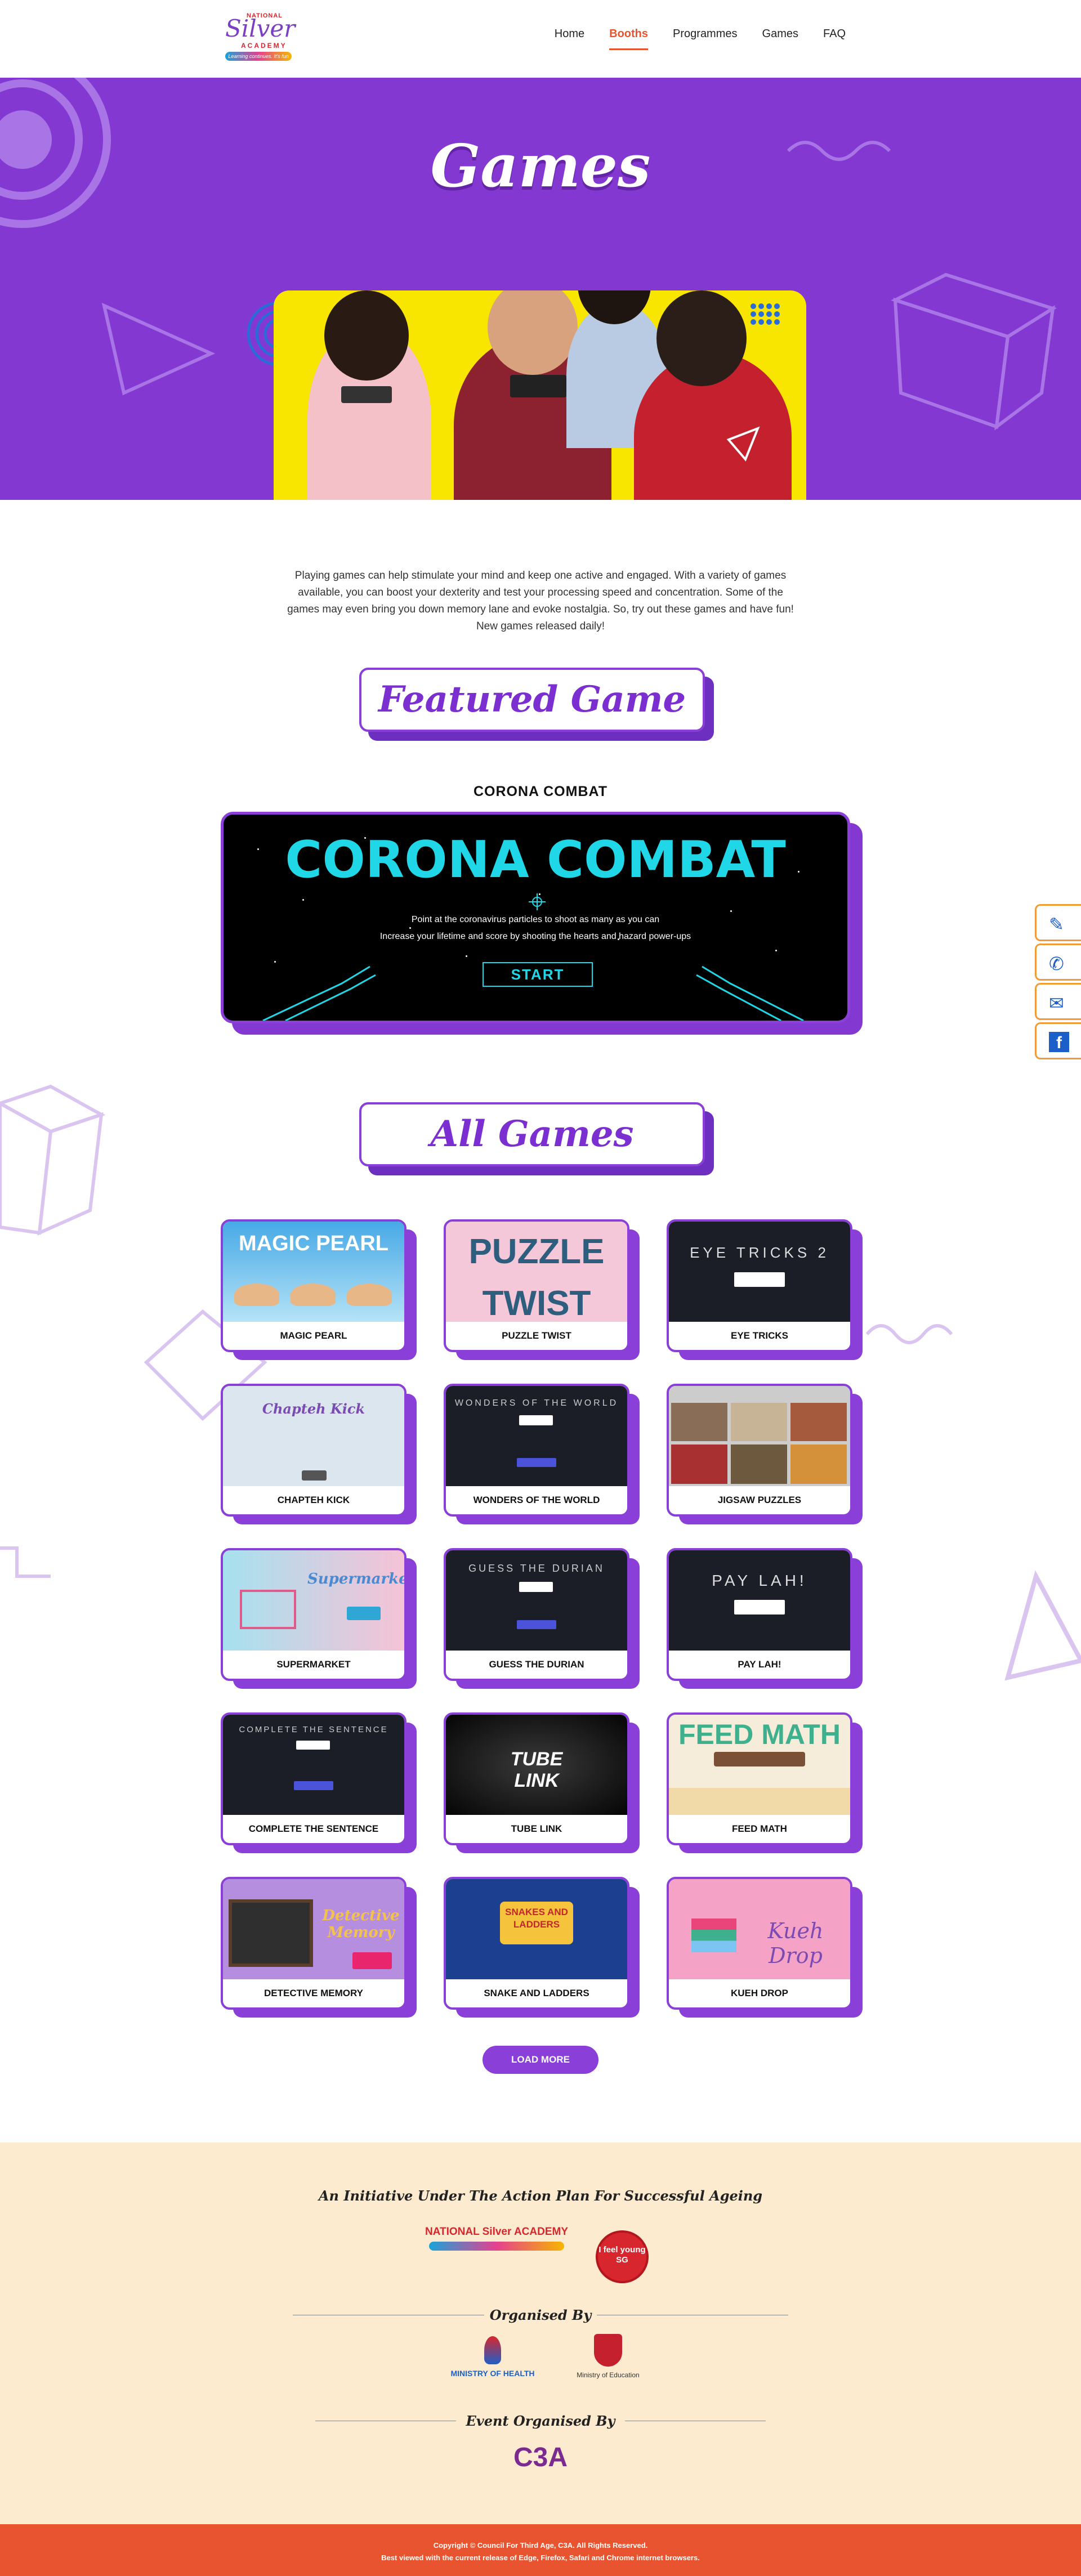  Describe the element at coordinates (313, 1828) in the screenshot. I see `game-name: COMPLETE THE SENTENCE` at that location.